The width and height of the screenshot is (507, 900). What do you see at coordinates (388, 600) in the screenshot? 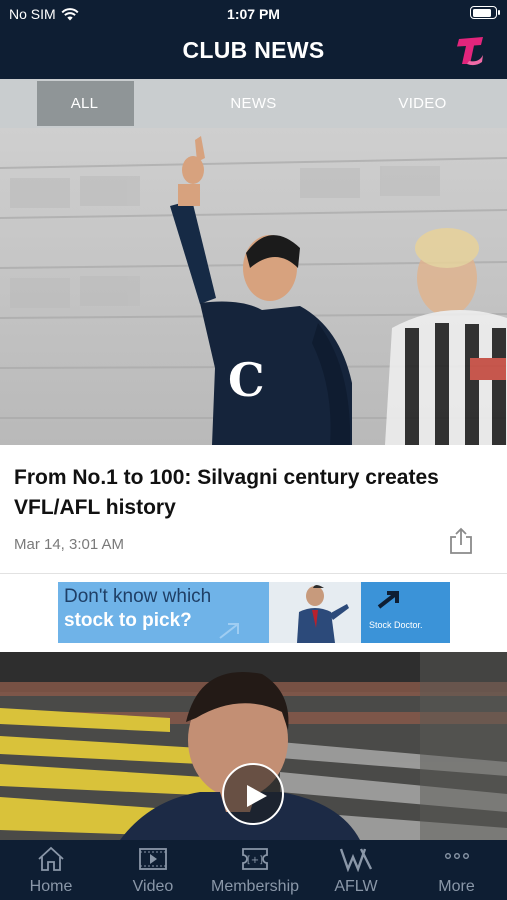
I see `ad-brand-arrow-icon` at bounding box center [388, 600].